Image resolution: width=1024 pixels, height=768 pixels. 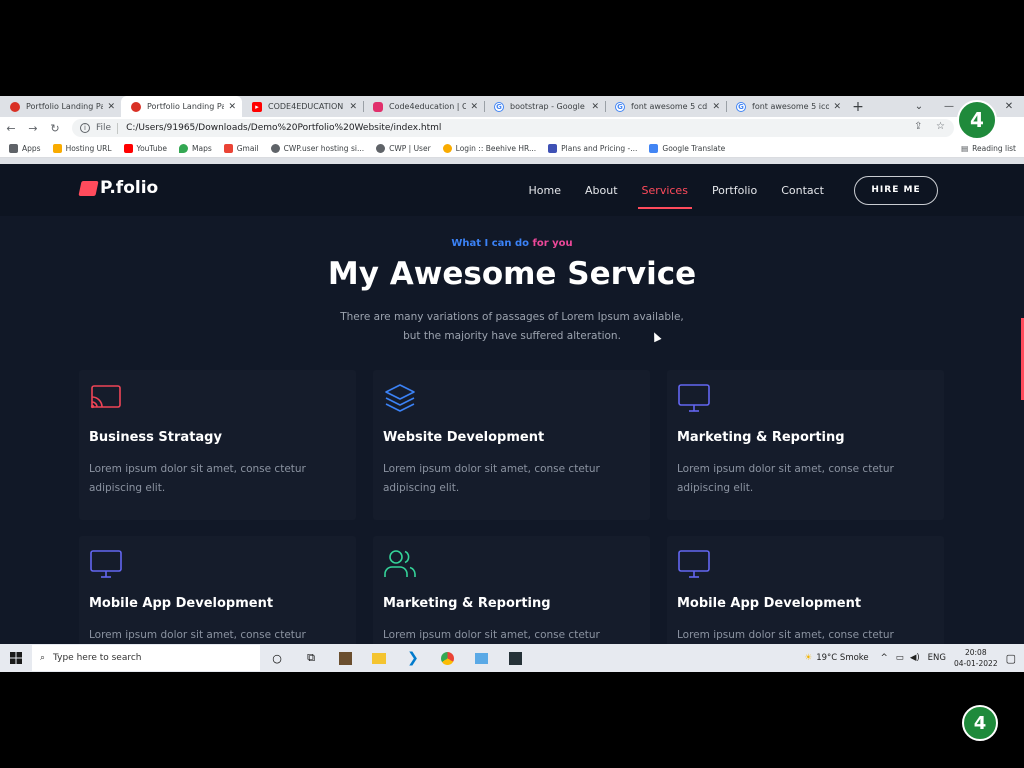 What do you see at coordinates (734, 190) in the screenshot?
I see `nav-portfolio: Portfolio` at bounding box center [734, 190].